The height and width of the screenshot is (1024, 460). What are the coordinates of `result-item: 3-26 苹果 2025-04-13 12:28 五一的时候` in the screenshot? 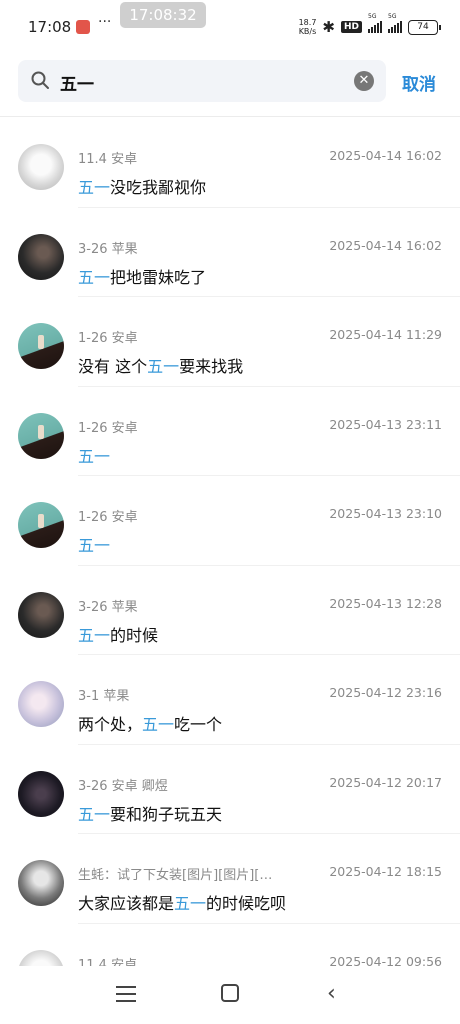 It's located at (230, 610).